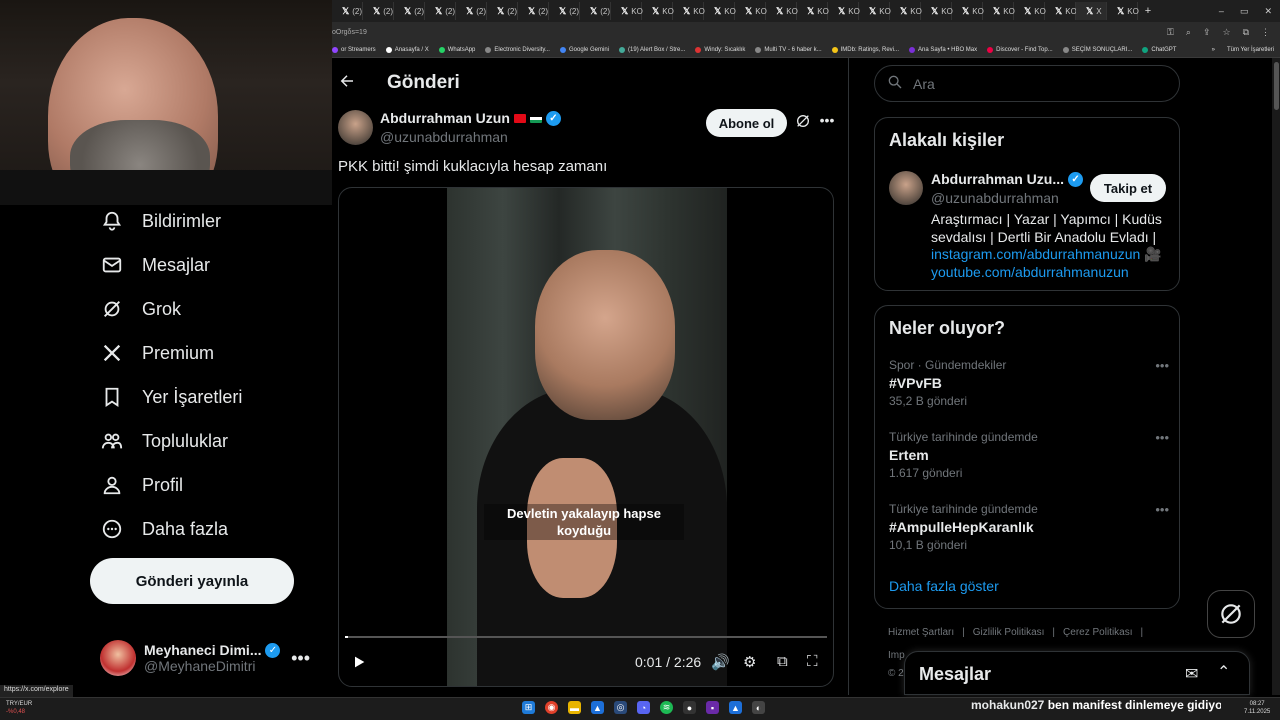 The height and width of the screenshot is (720, 1280). I want to click on video-progress-bar, so click(586, 637).